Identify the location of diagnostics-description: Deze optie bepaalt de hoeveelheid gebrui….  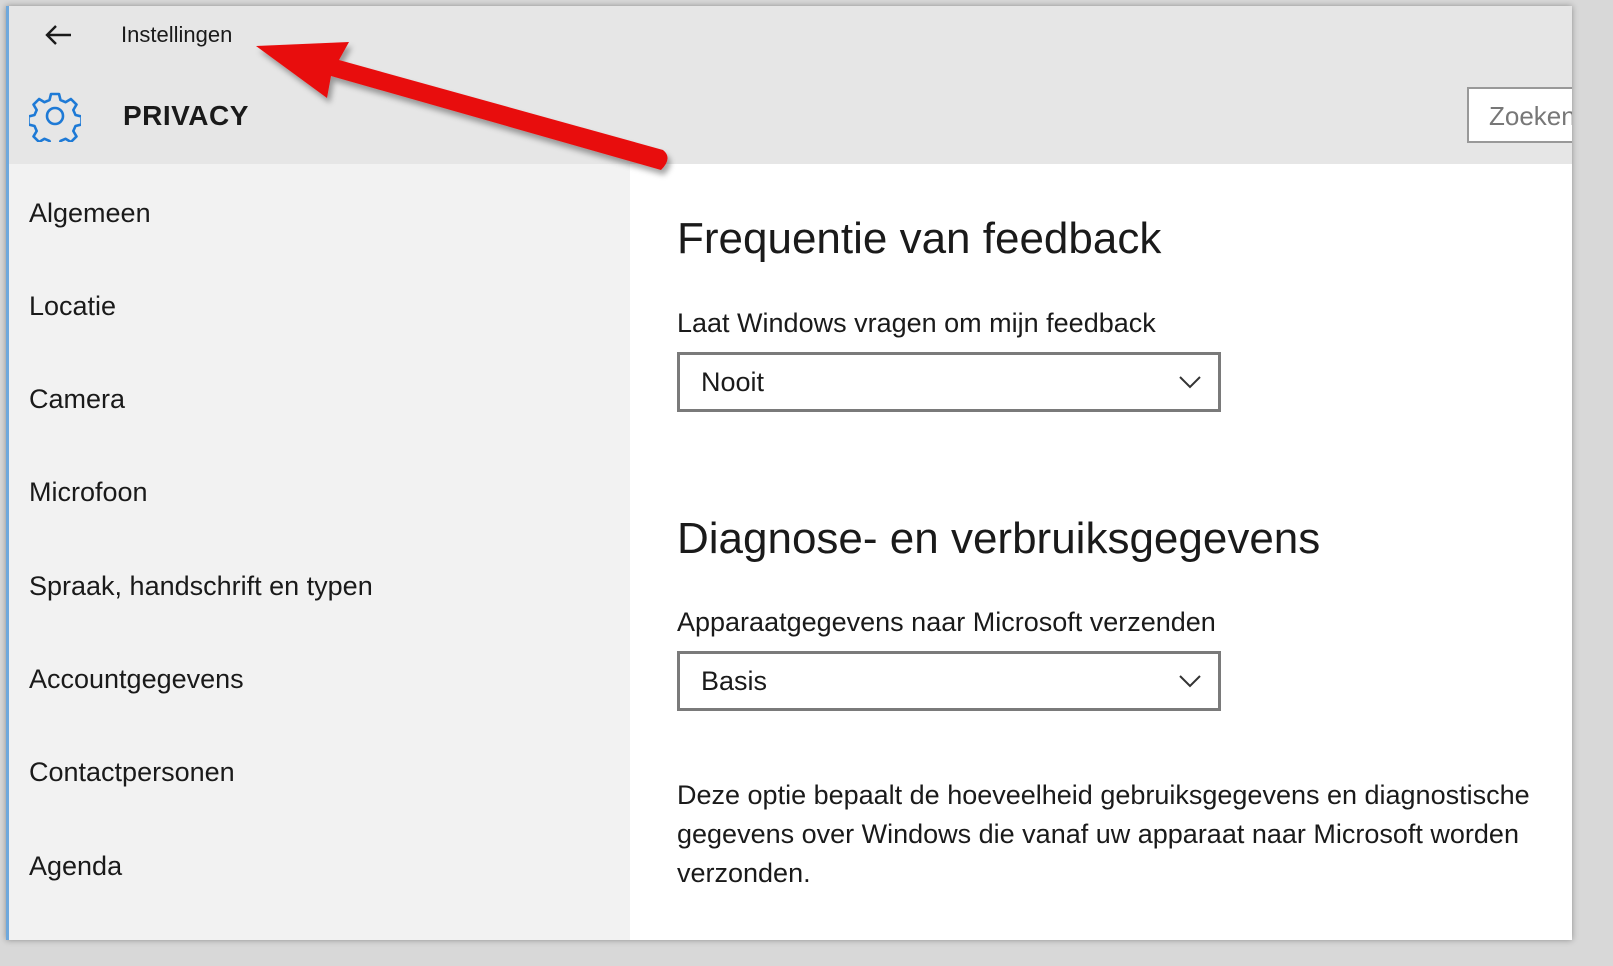
(1103, 834).